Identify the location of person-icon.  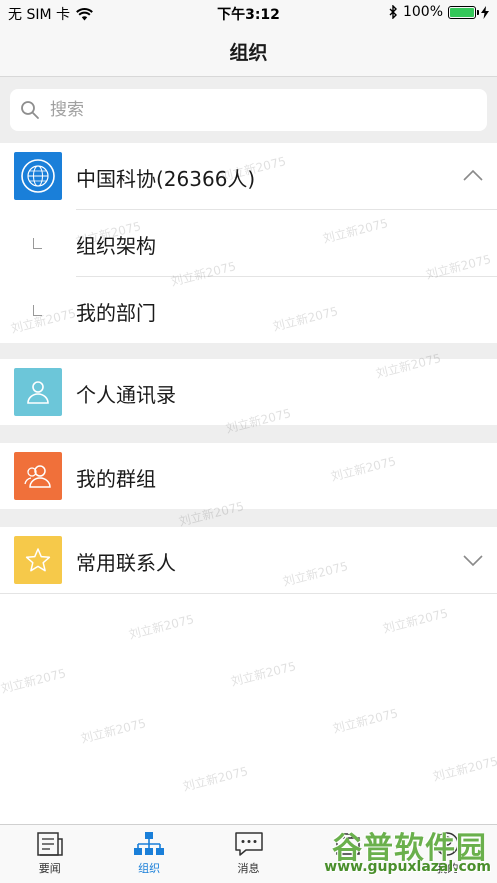
(38, 392).